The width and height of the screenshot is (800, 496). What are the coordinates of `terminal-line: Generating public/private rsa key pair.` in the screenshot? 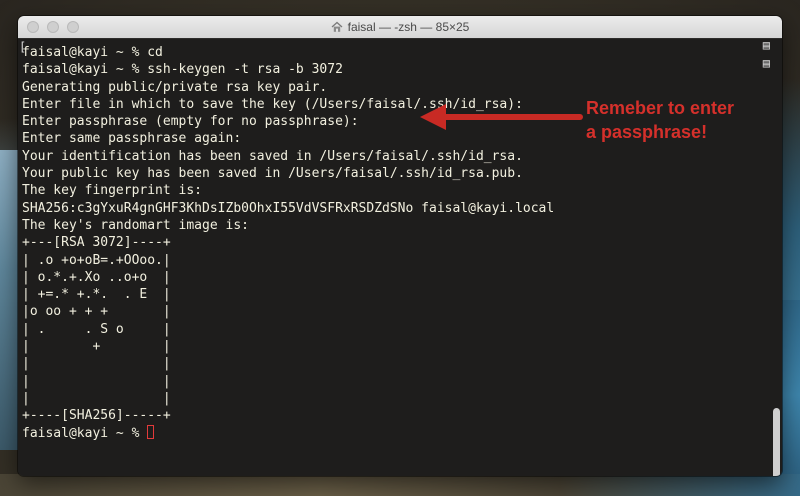 It's located at (175, 87).